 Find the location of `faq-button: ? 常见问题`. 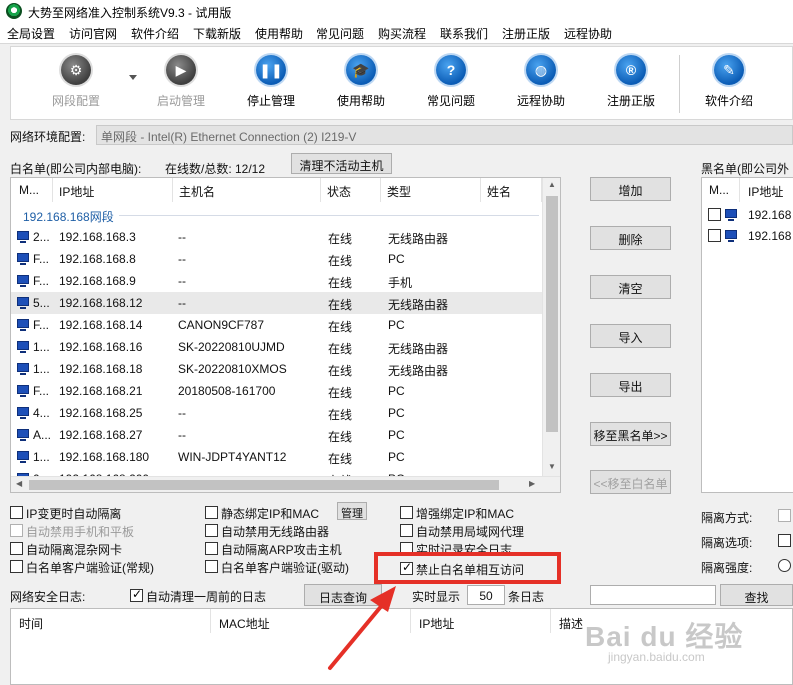

faq-button: ? 常见问题 is located at coordinates (451, 86).